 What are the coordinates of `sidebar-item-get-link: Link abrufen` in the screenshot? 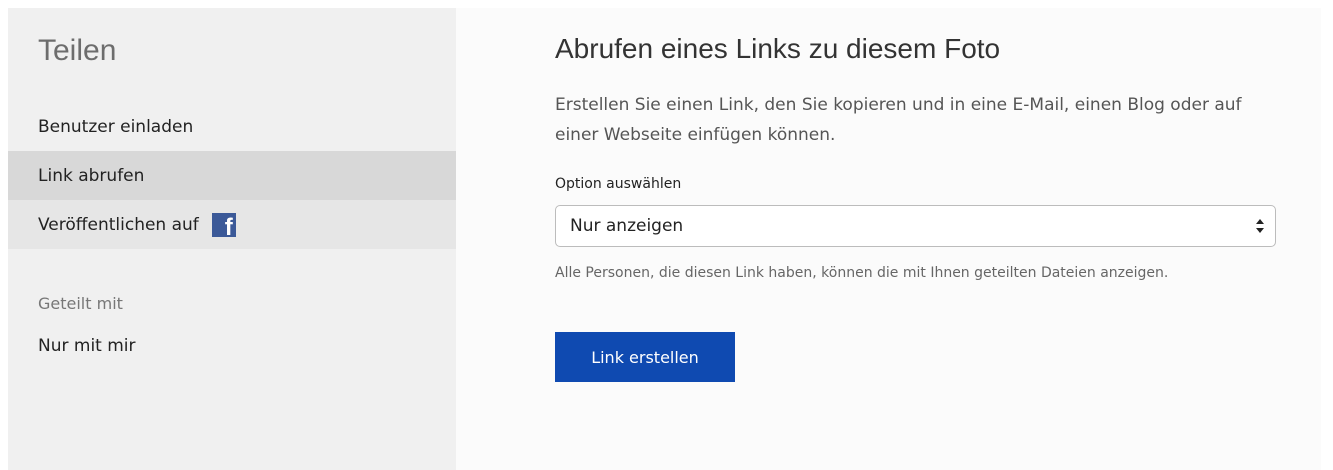 It's located at (232, 175).